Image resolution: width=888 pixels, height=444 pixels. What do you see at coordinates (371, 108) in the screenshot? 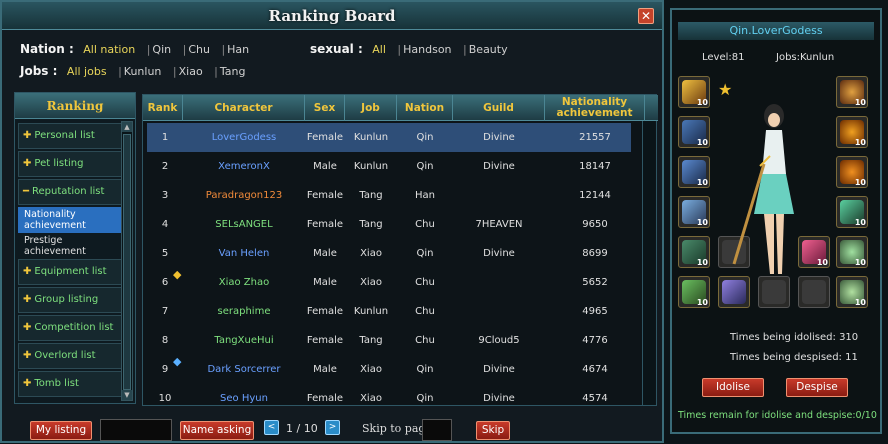
I see `header-job: Job` at bounding box center [371, 108].